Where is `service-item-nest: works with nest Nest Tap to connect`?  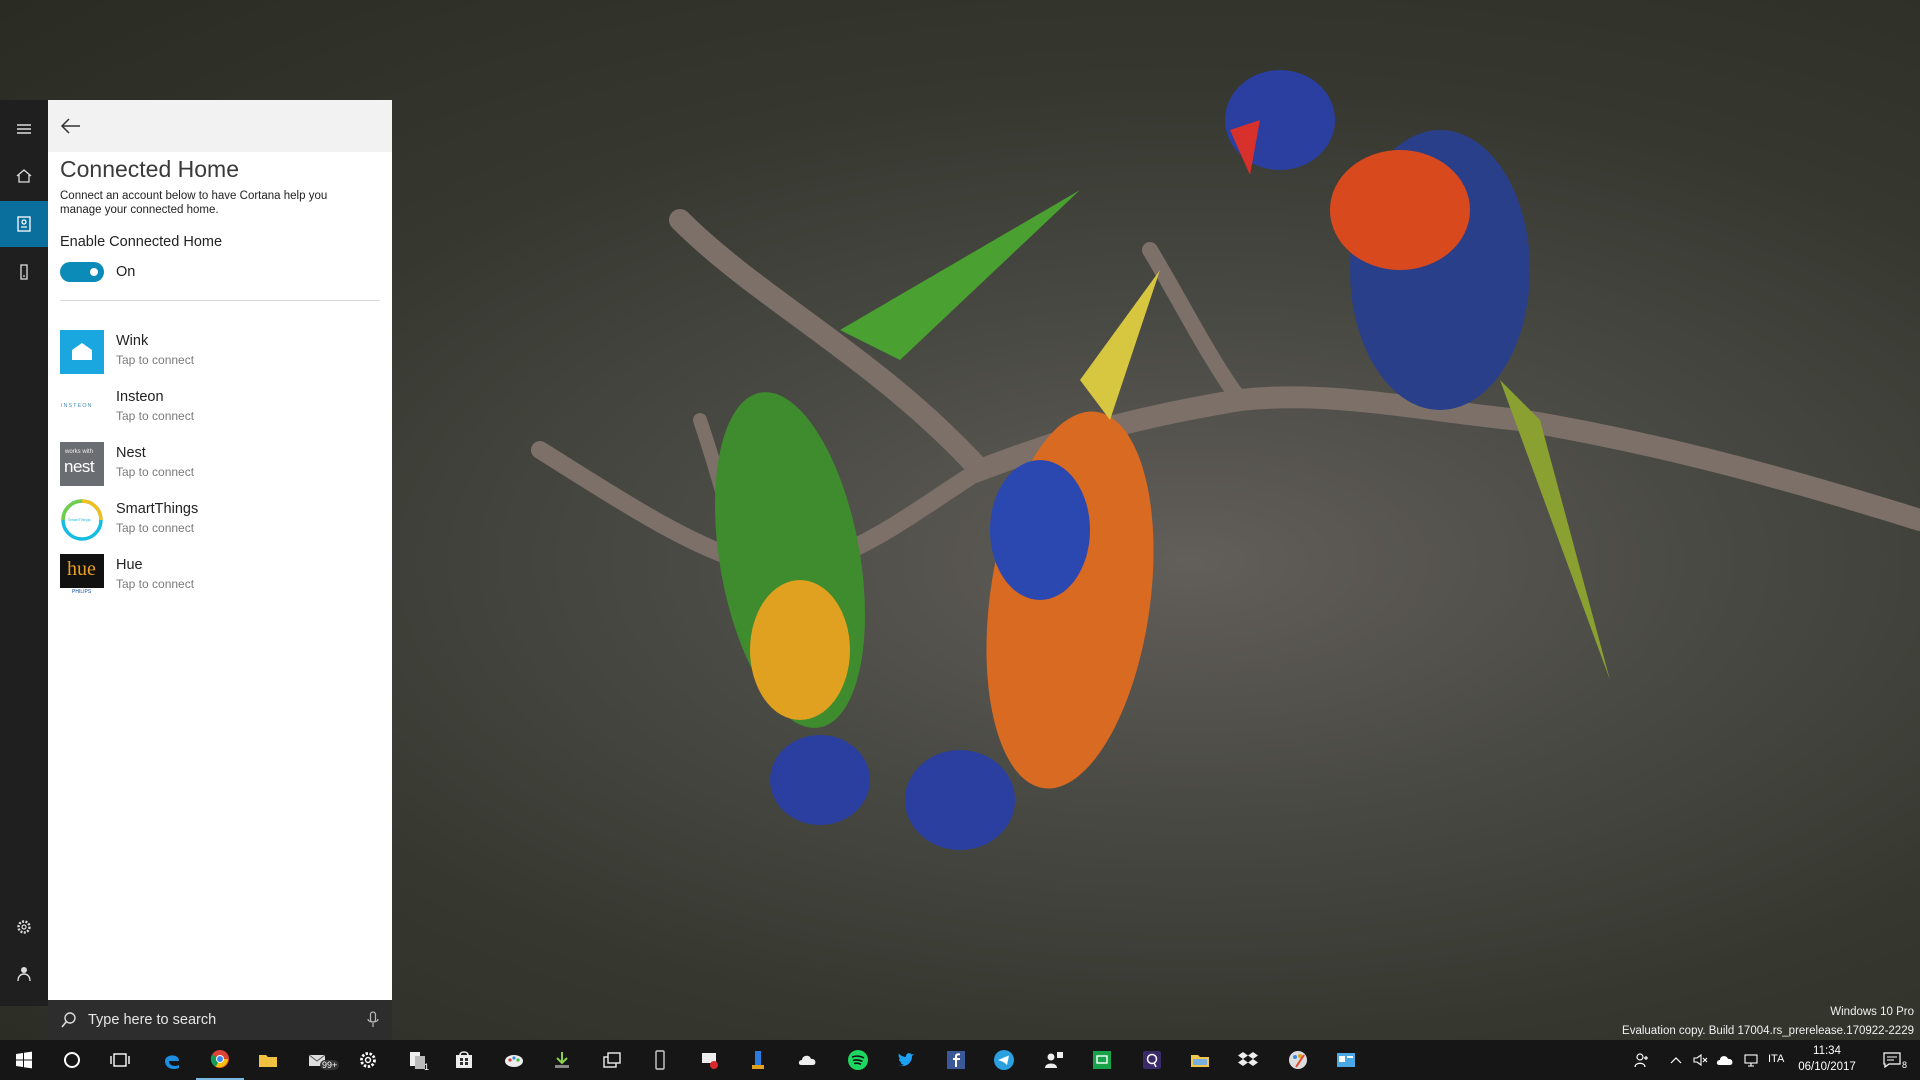
service-item-nest: works with nest Nest Tap to connect is located at coordinates (220, 468).